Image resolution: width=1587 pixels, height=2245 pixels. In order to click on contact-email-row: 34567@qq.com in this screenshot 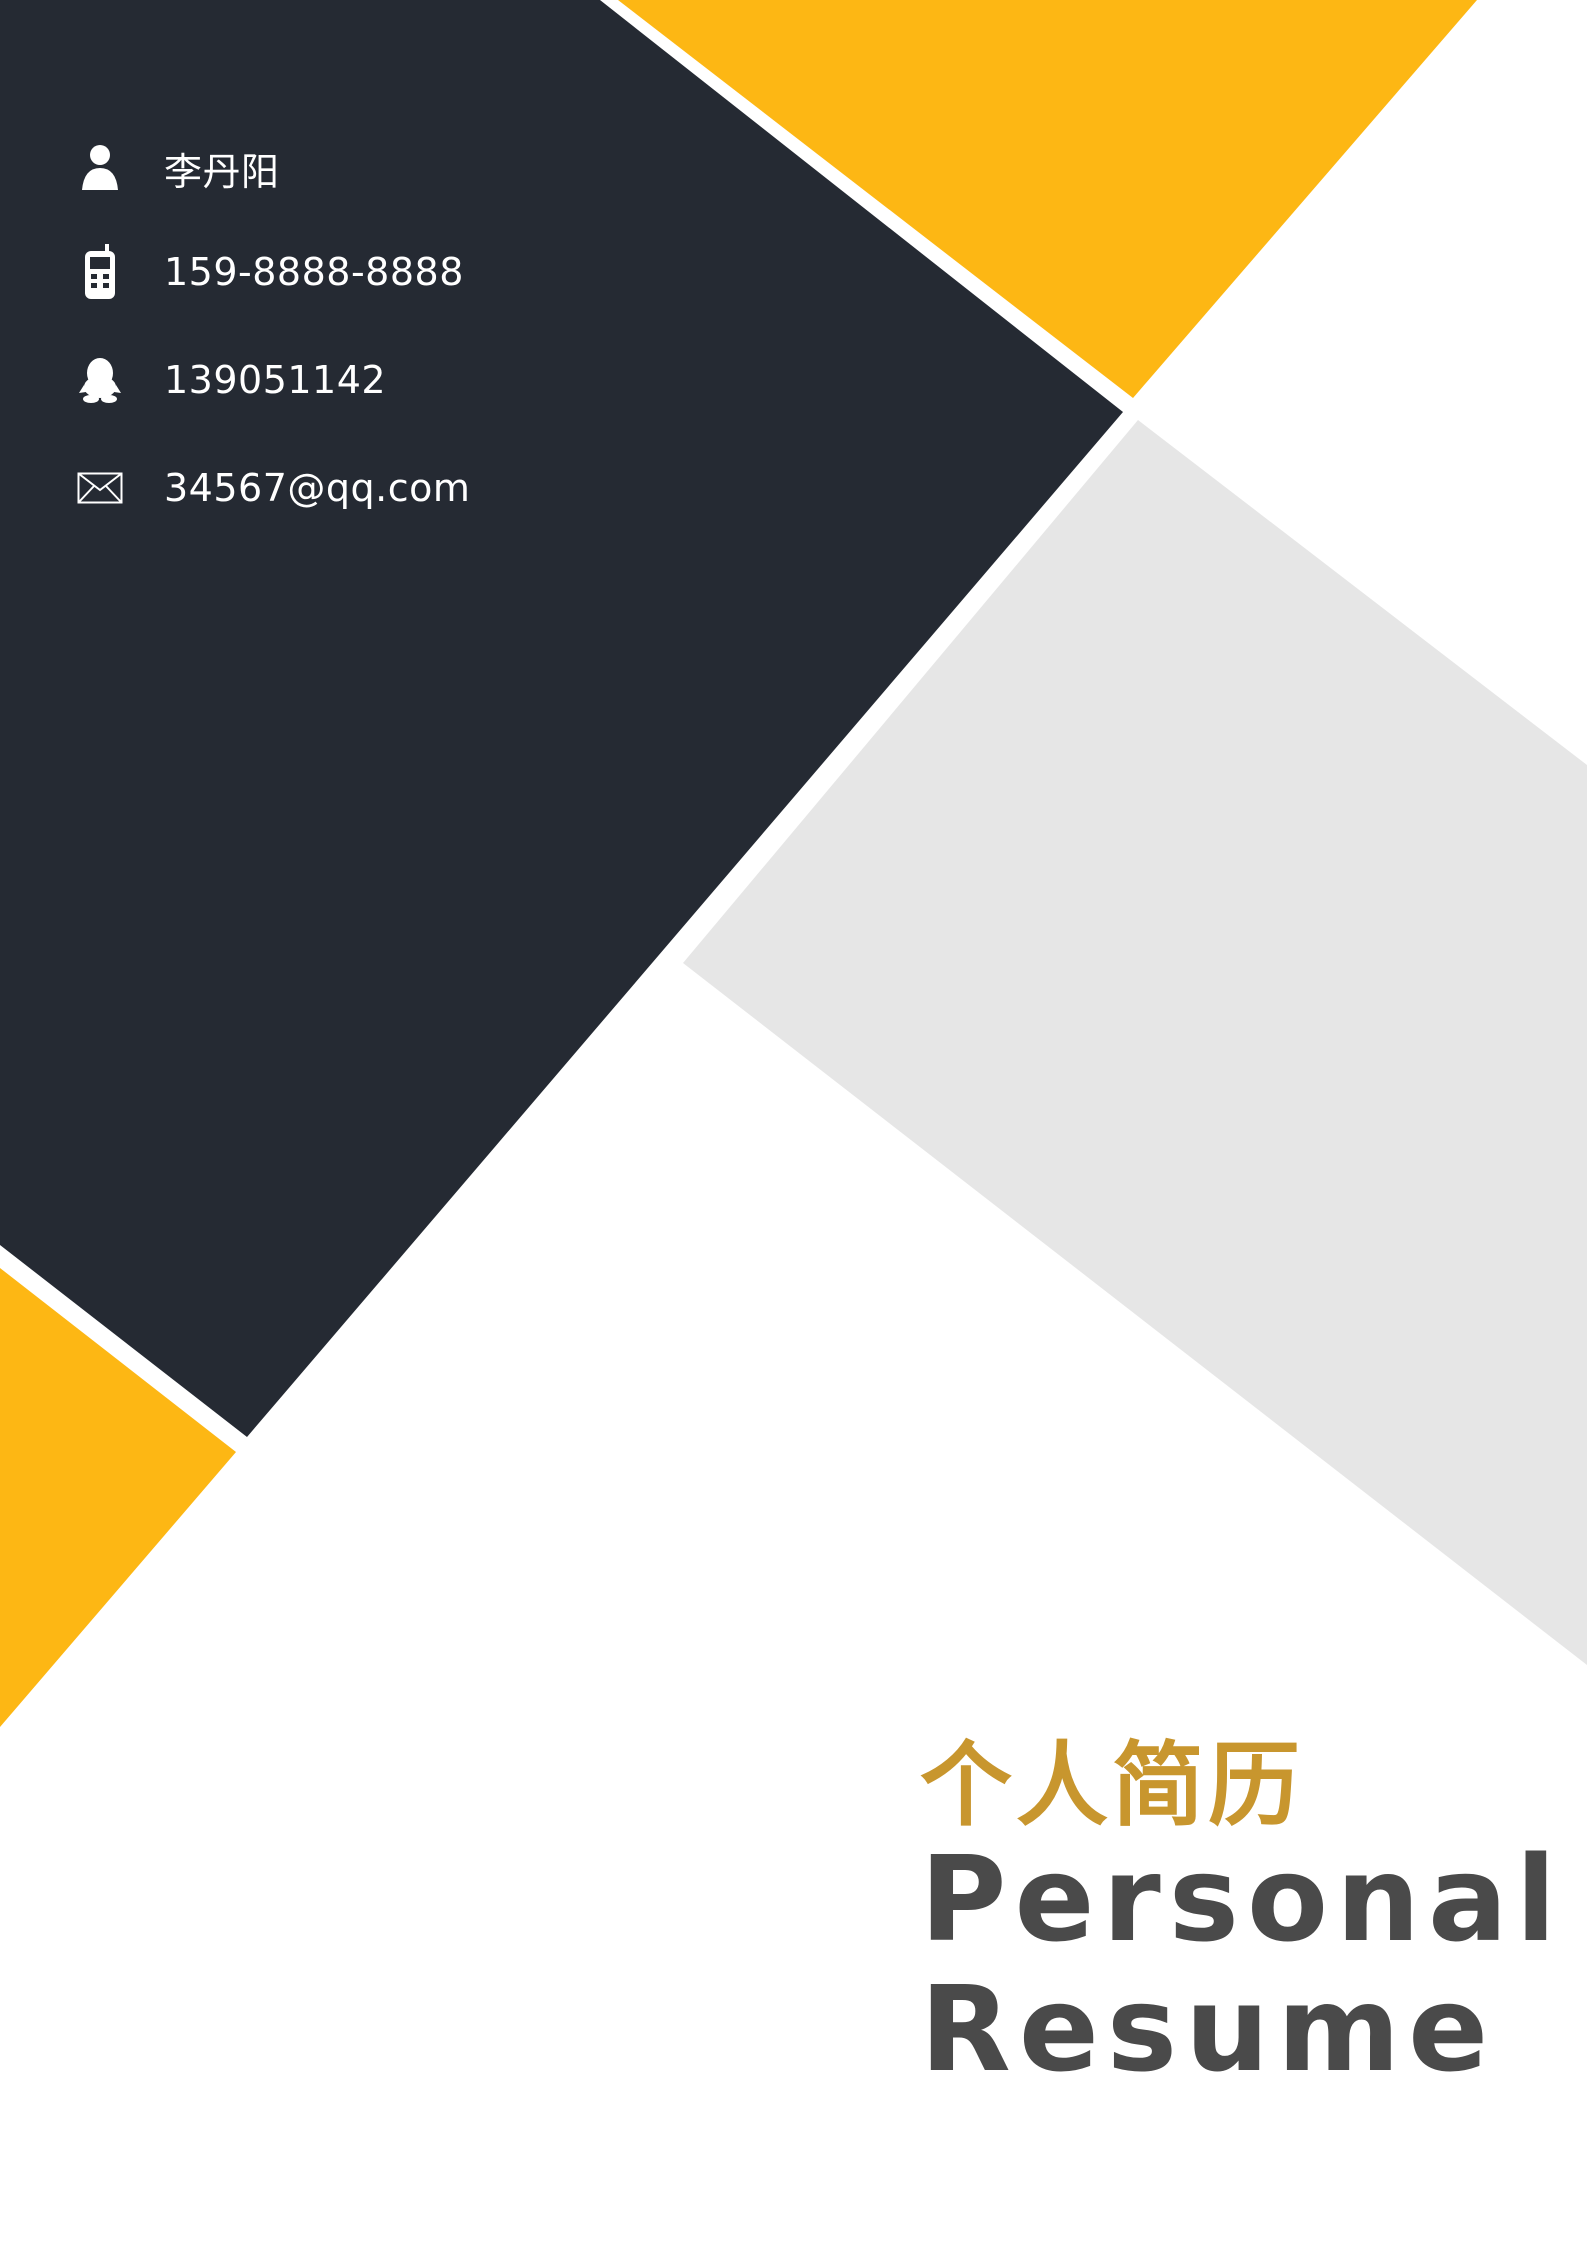, I will do `click(271, 488)`.